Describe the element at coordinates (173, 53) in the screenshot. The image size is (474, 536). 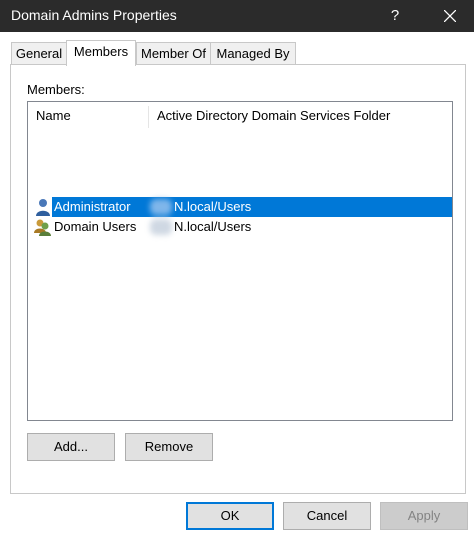
I see `tab-member-of: Member Of` at that location.